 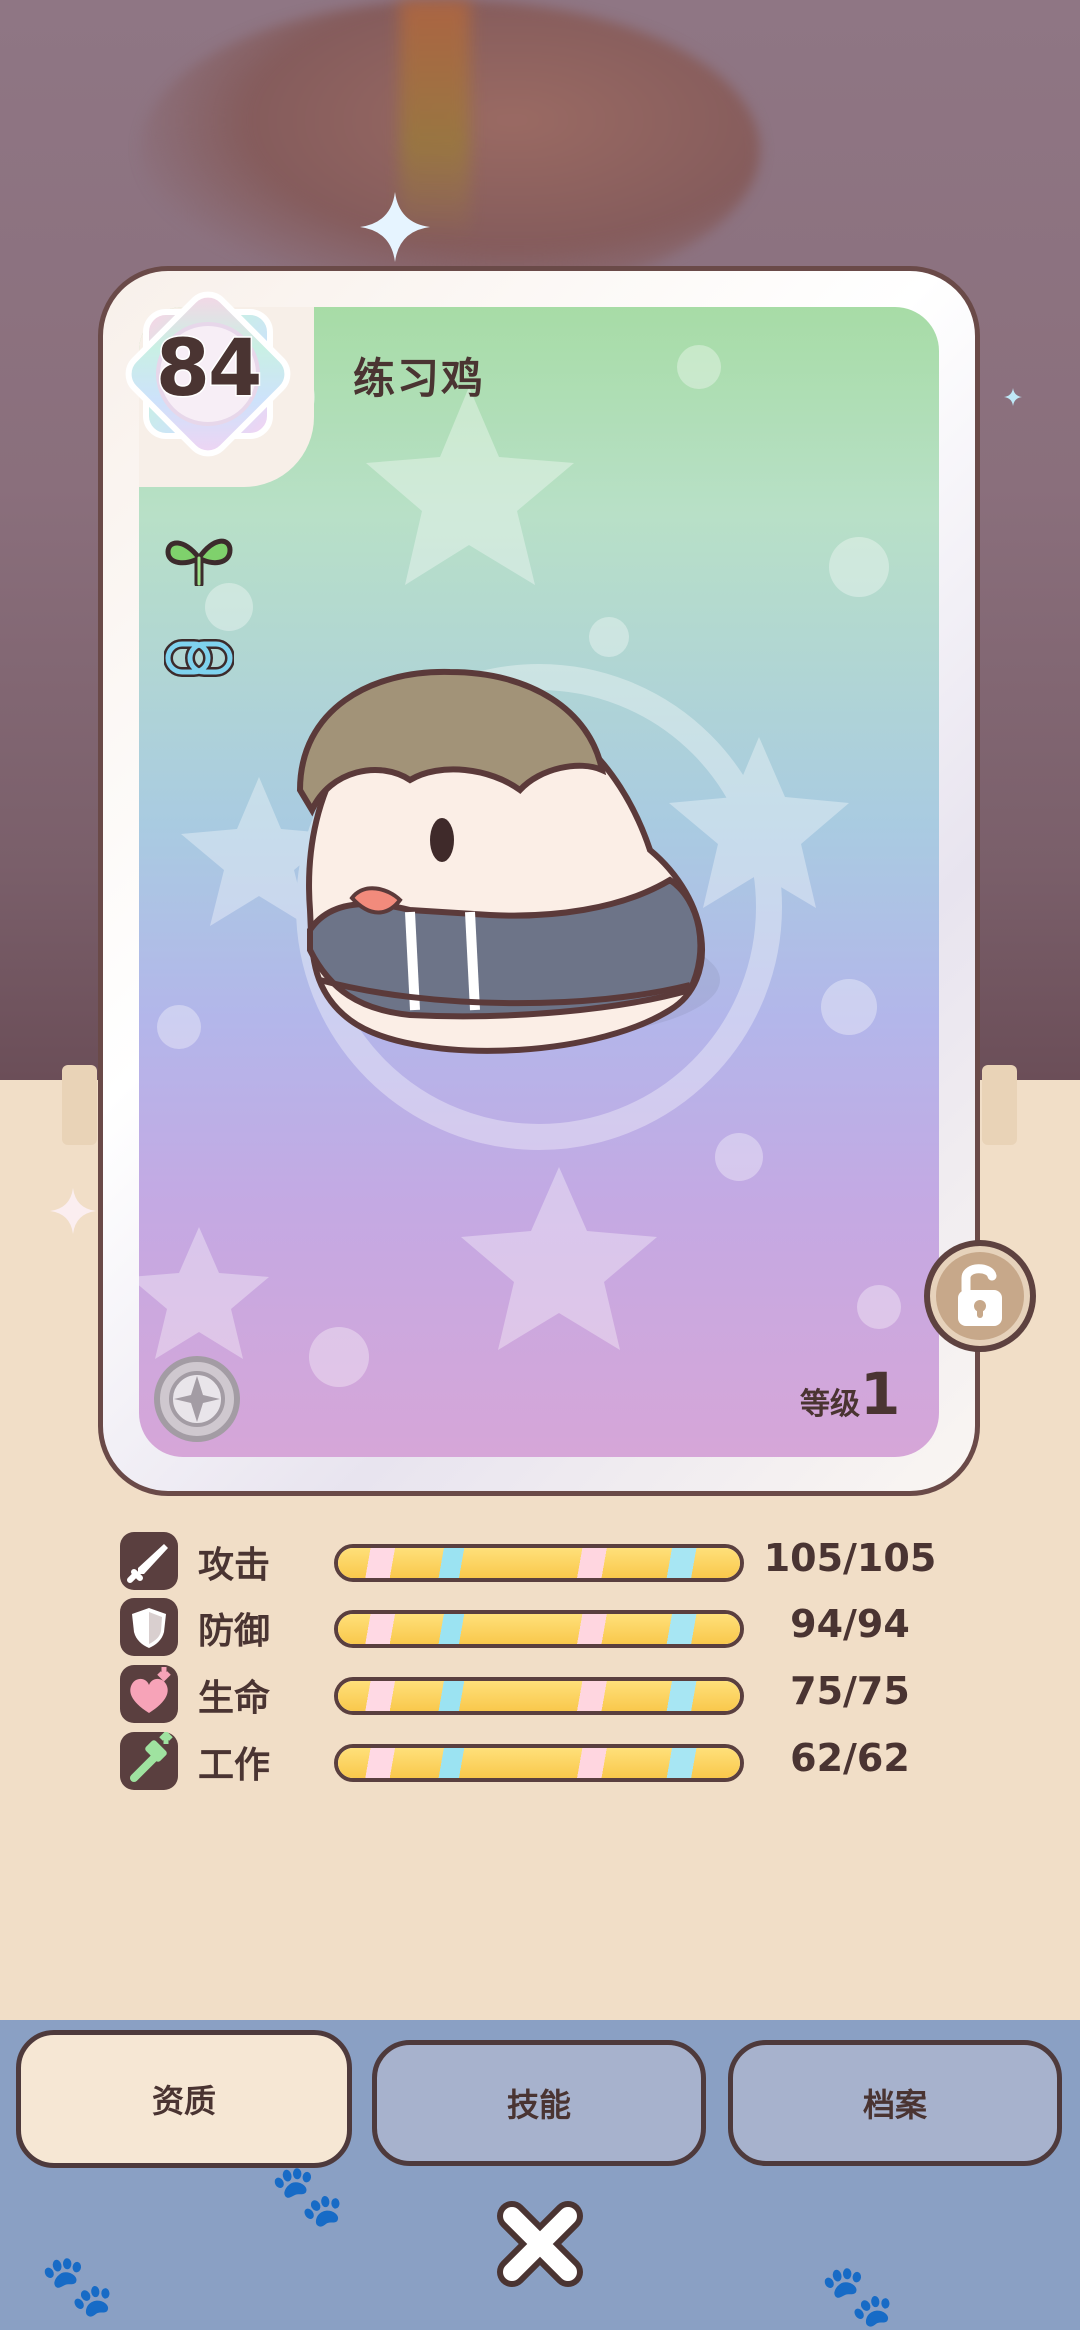 What do you see at coordinates (880, 1394) in the screenshot?
I see `level-value: 1` at bounding box center [880, 1394].